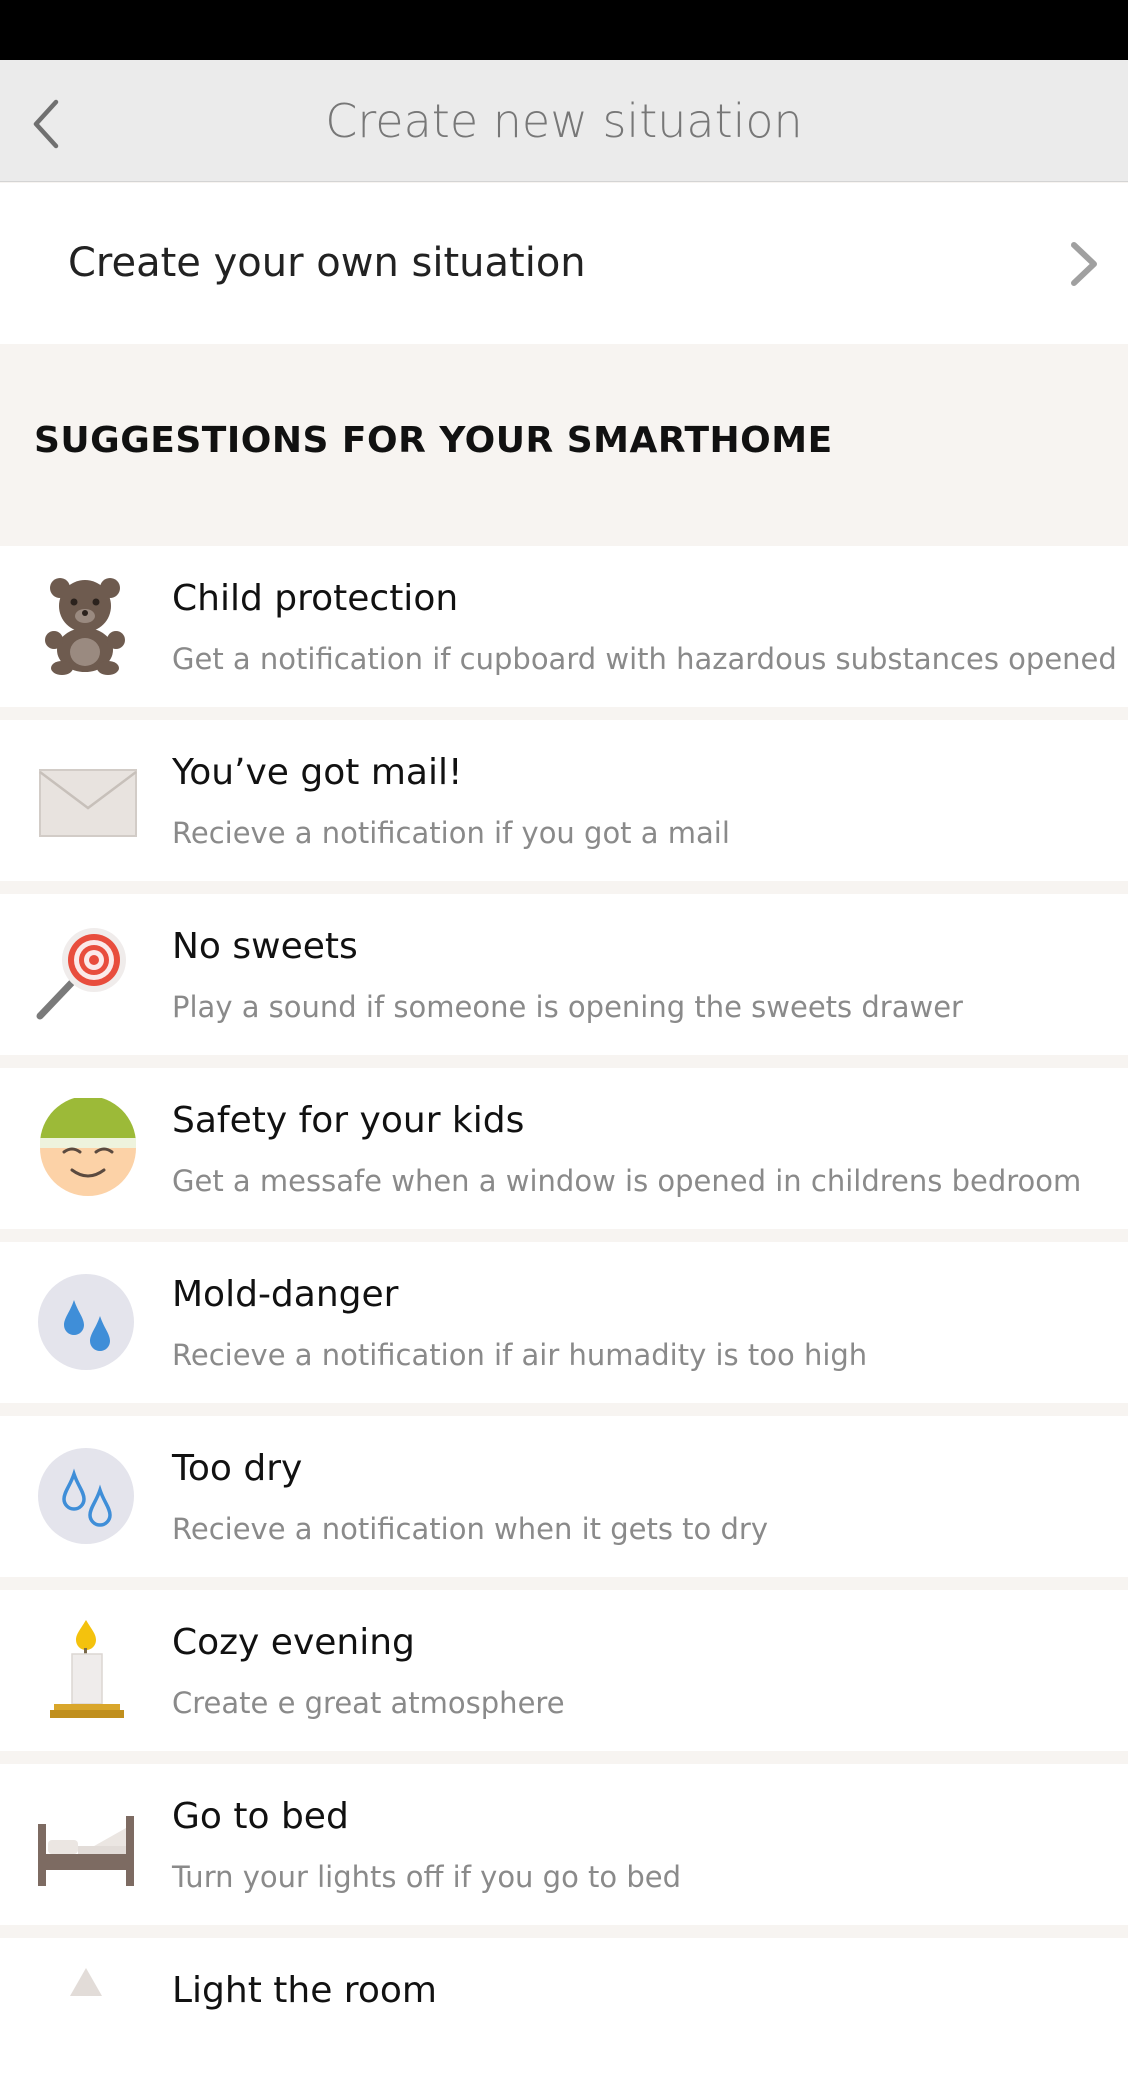 The image size is (1128, 2099). What do you see at coordinates (315, 598) in the screenshot?
I see `suggestion-title: Child protection` at bounding box center [315, 598].